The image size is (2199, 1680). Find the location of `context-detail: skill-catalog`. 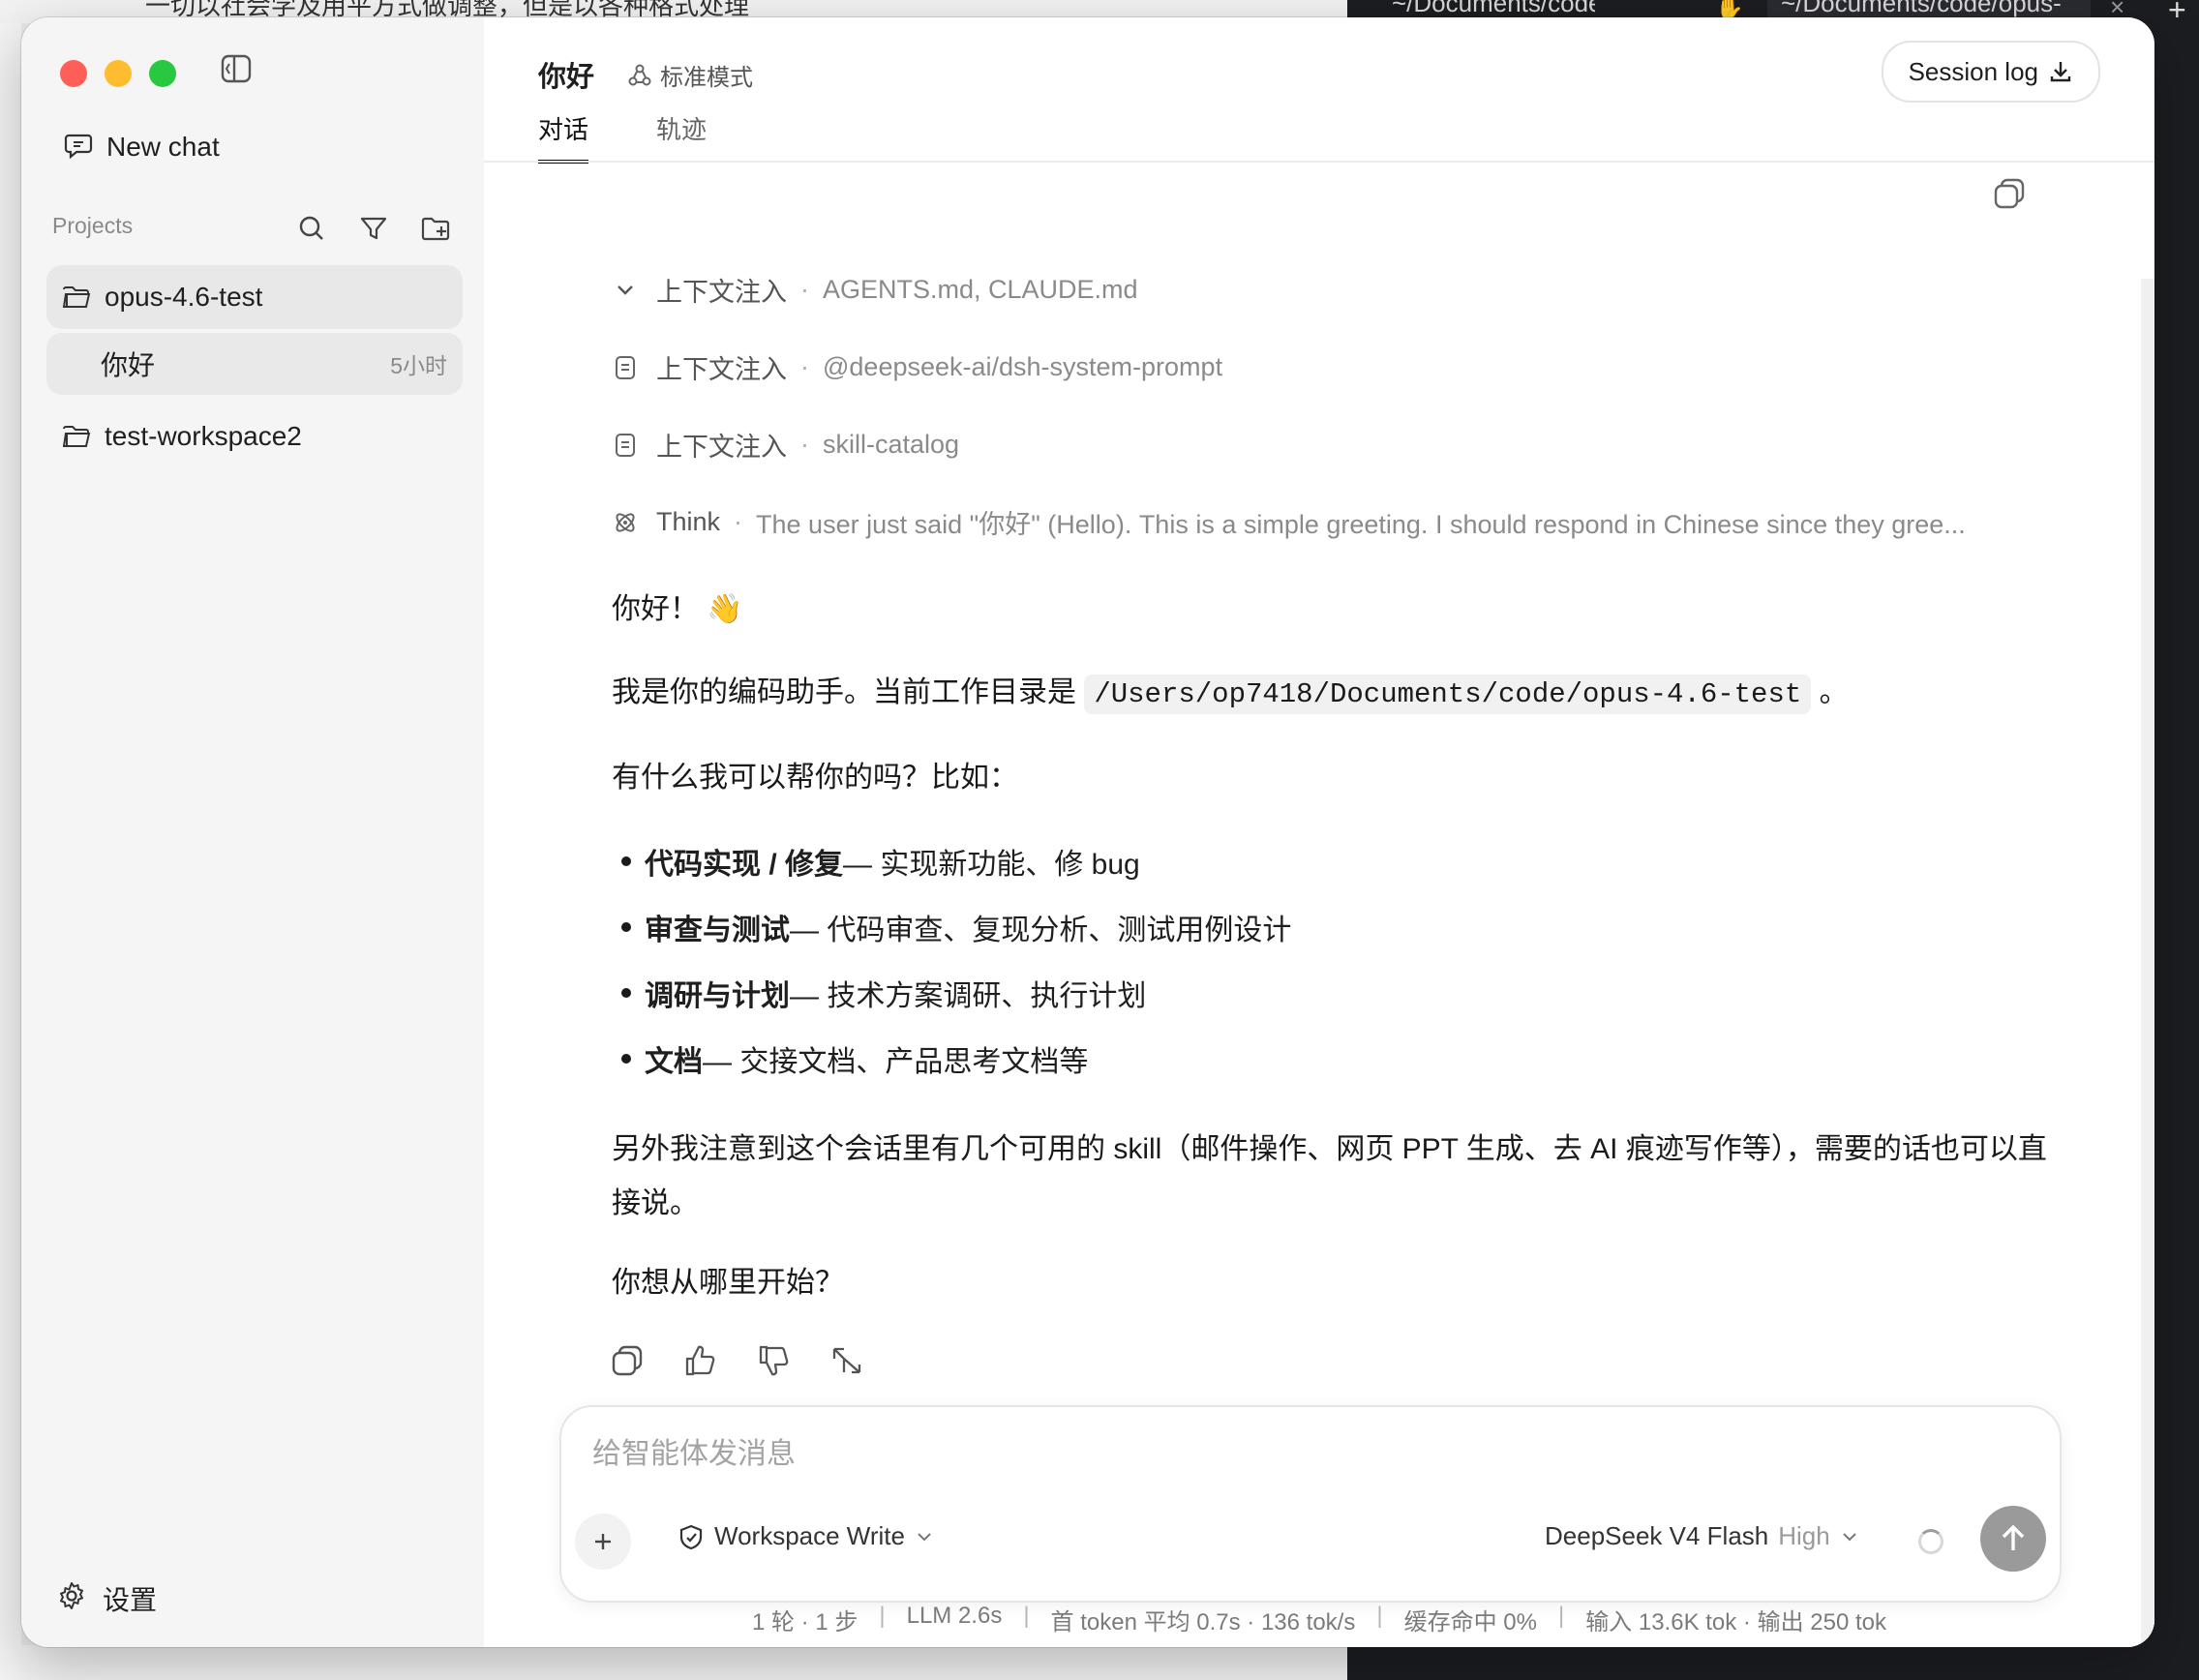

context-detail: skill-catalog is located at coordinates (891, 445).